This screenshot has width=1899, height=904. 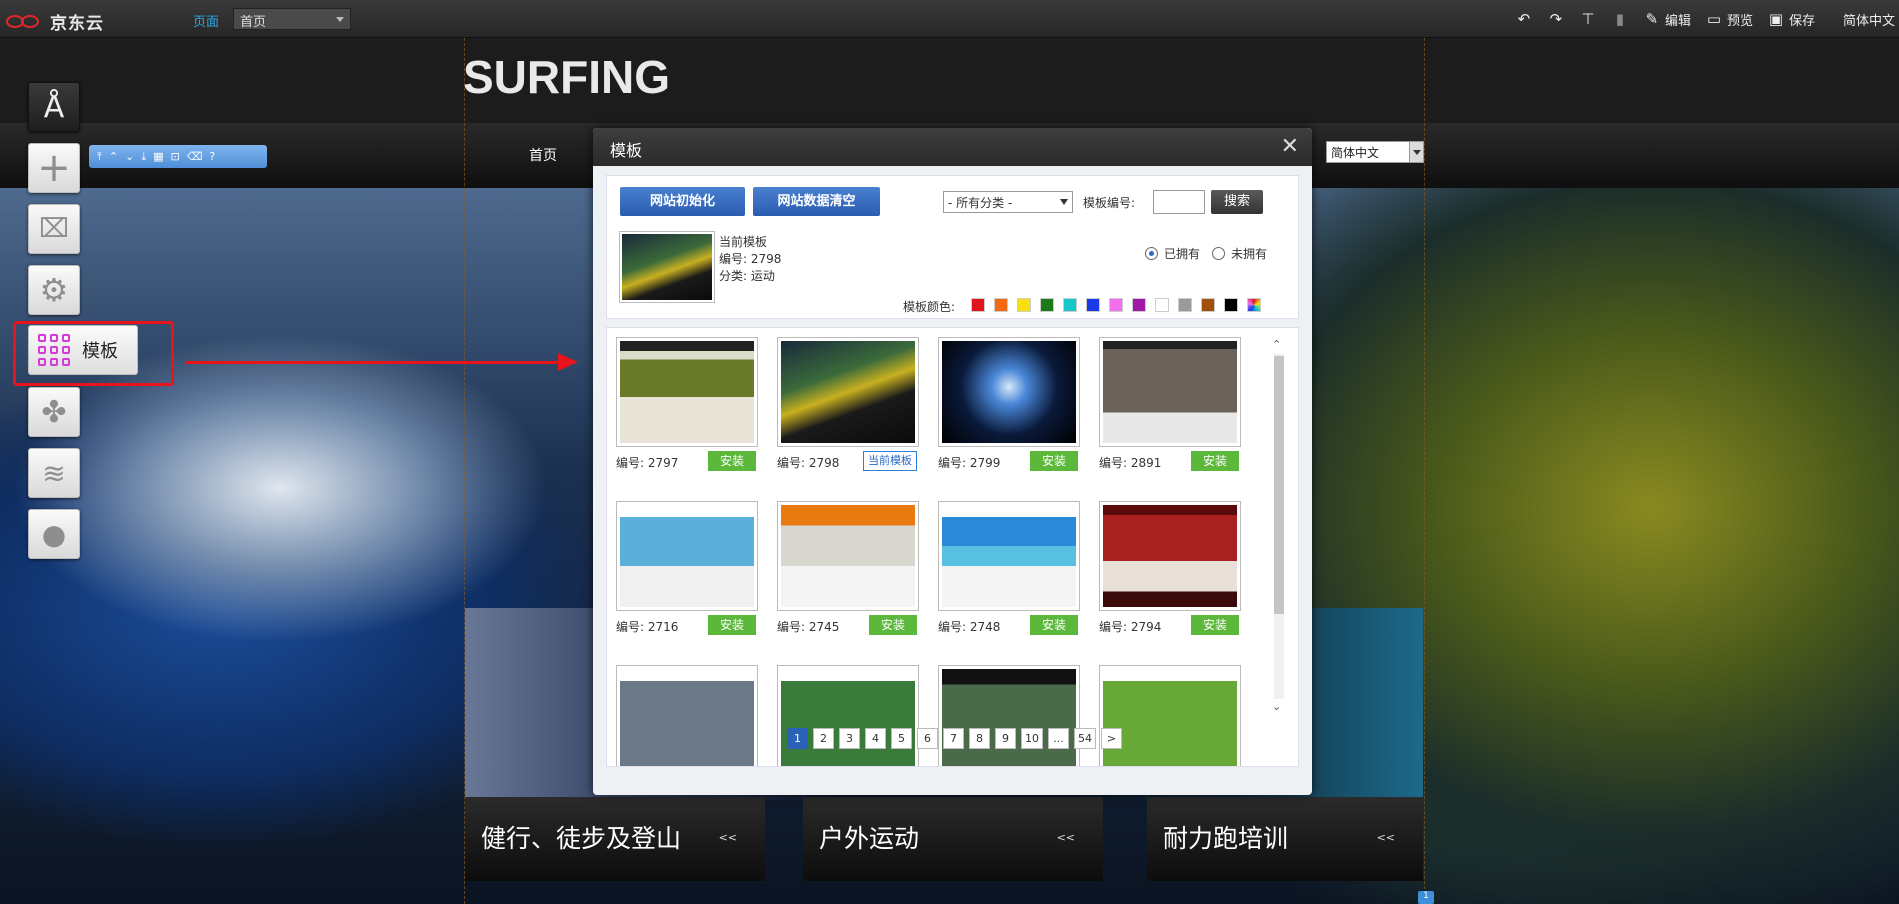 I want to click on page-select: 首页, so click(x=292, y=19).